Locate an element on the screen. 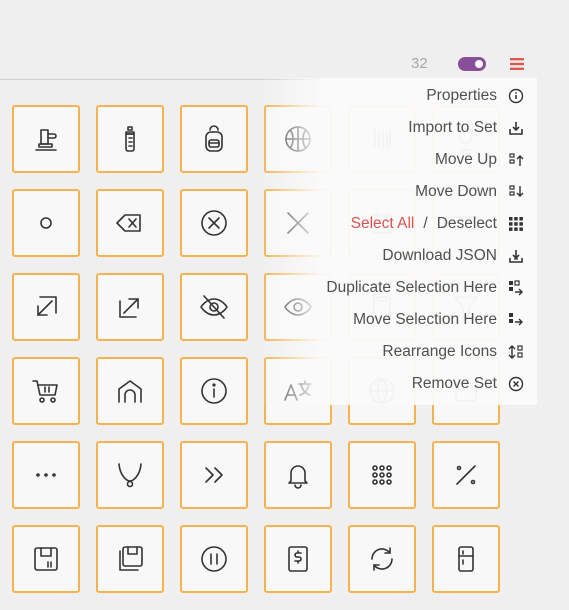  percent-icon is located at coordinates (466, 475).